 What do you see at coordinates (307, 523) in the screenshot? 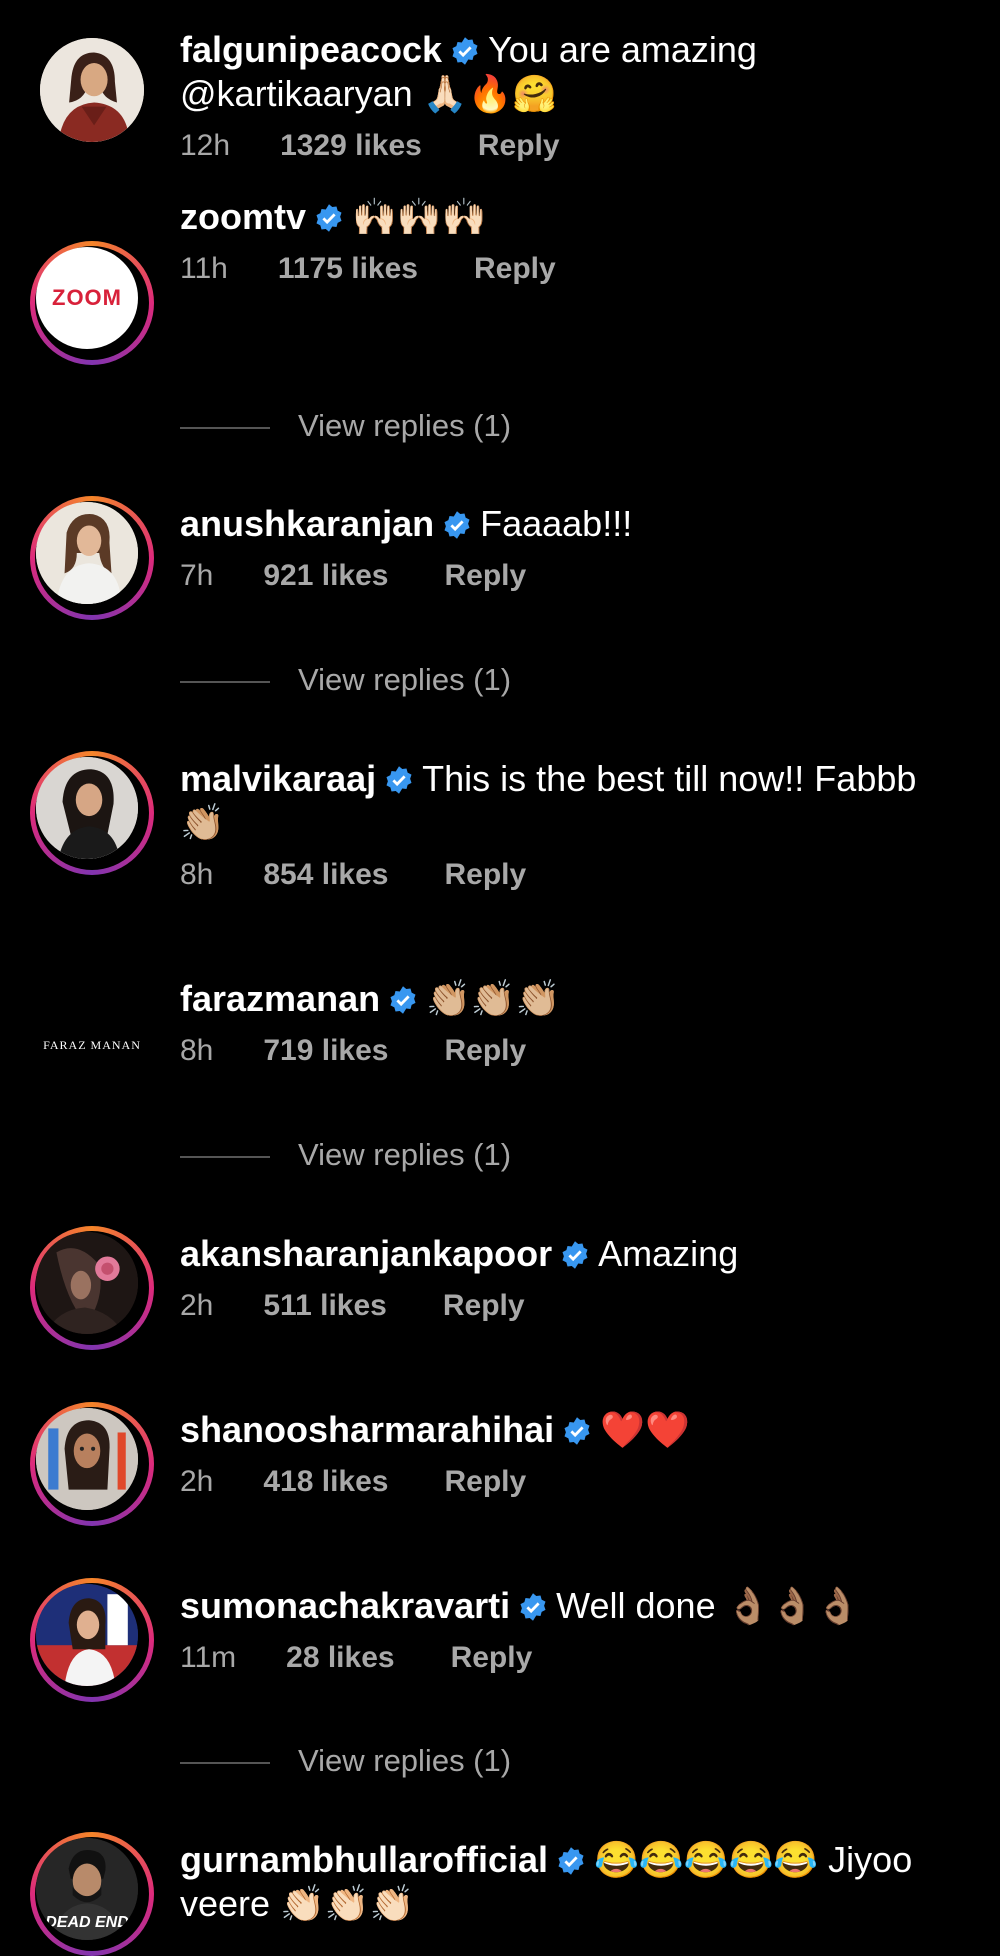
I see `username: anushkaranjan` at bounding box center [307, 523].